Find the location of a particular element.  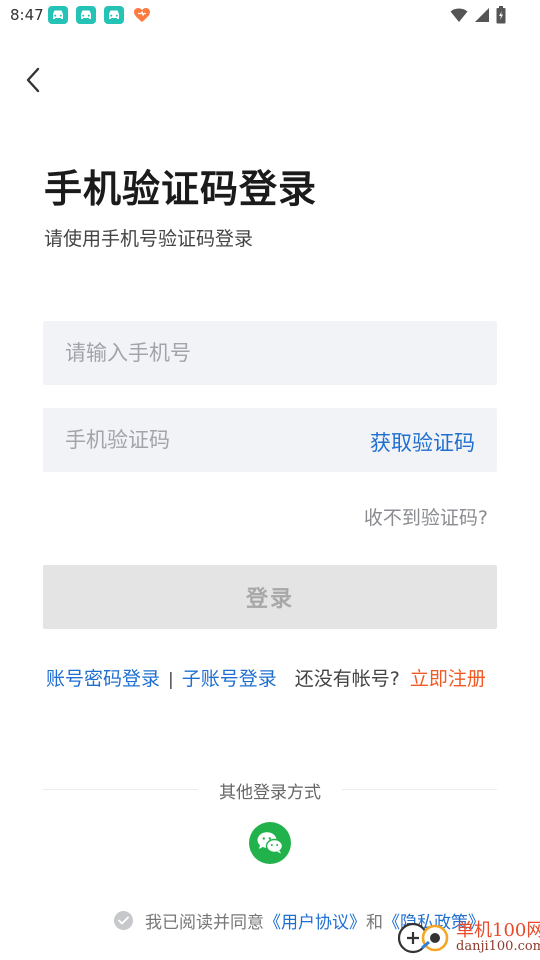

check-icon is located at coordinates (123, 920).